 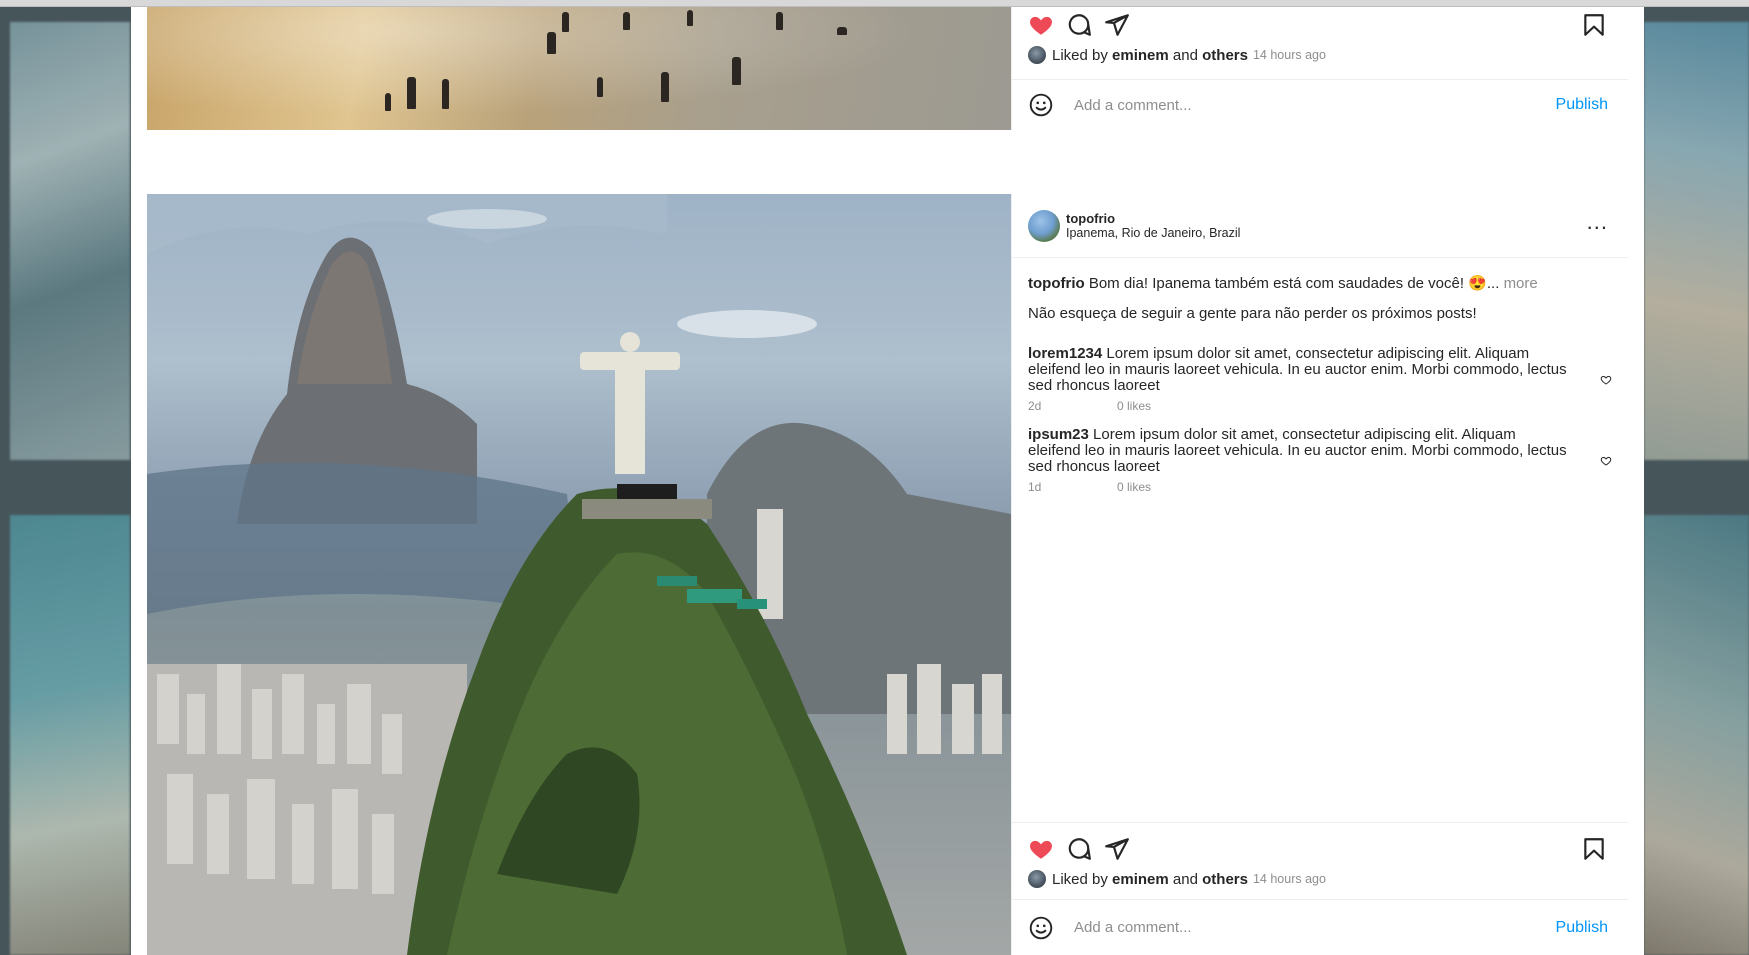 What do you see at coordinates (1153, 233) in the screenshot?
I see `post-location-link: Ipanema, Rio de Janeiro, Brazil` at bounding box center [1153, 233].